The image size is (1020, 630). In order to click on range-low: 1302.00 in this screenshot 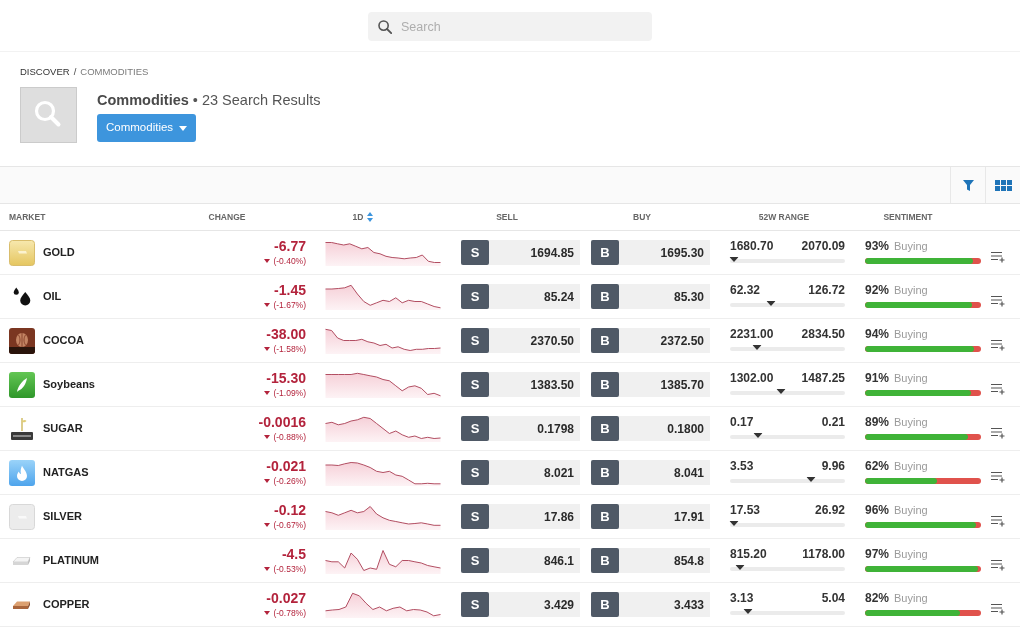, I will do `click(752, 378)`.